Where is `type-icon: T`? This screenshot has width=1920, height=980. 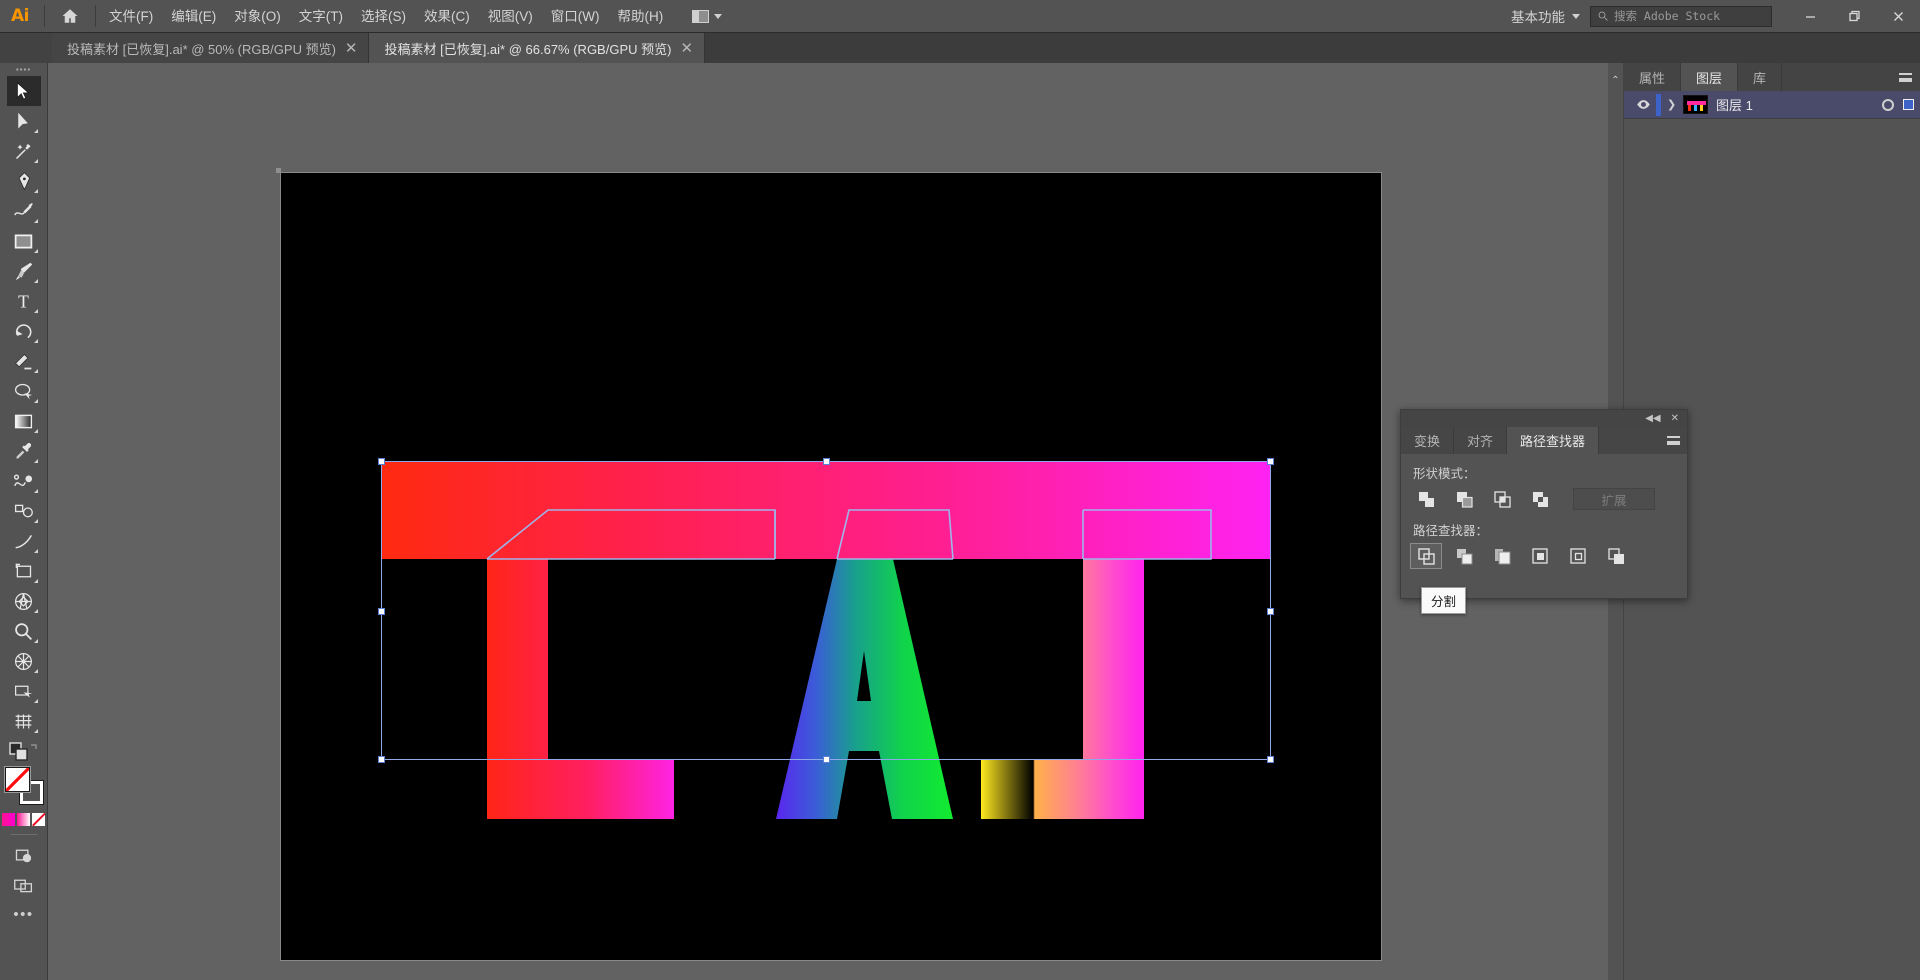 type-icon: T is located at coordinates (23, 301).